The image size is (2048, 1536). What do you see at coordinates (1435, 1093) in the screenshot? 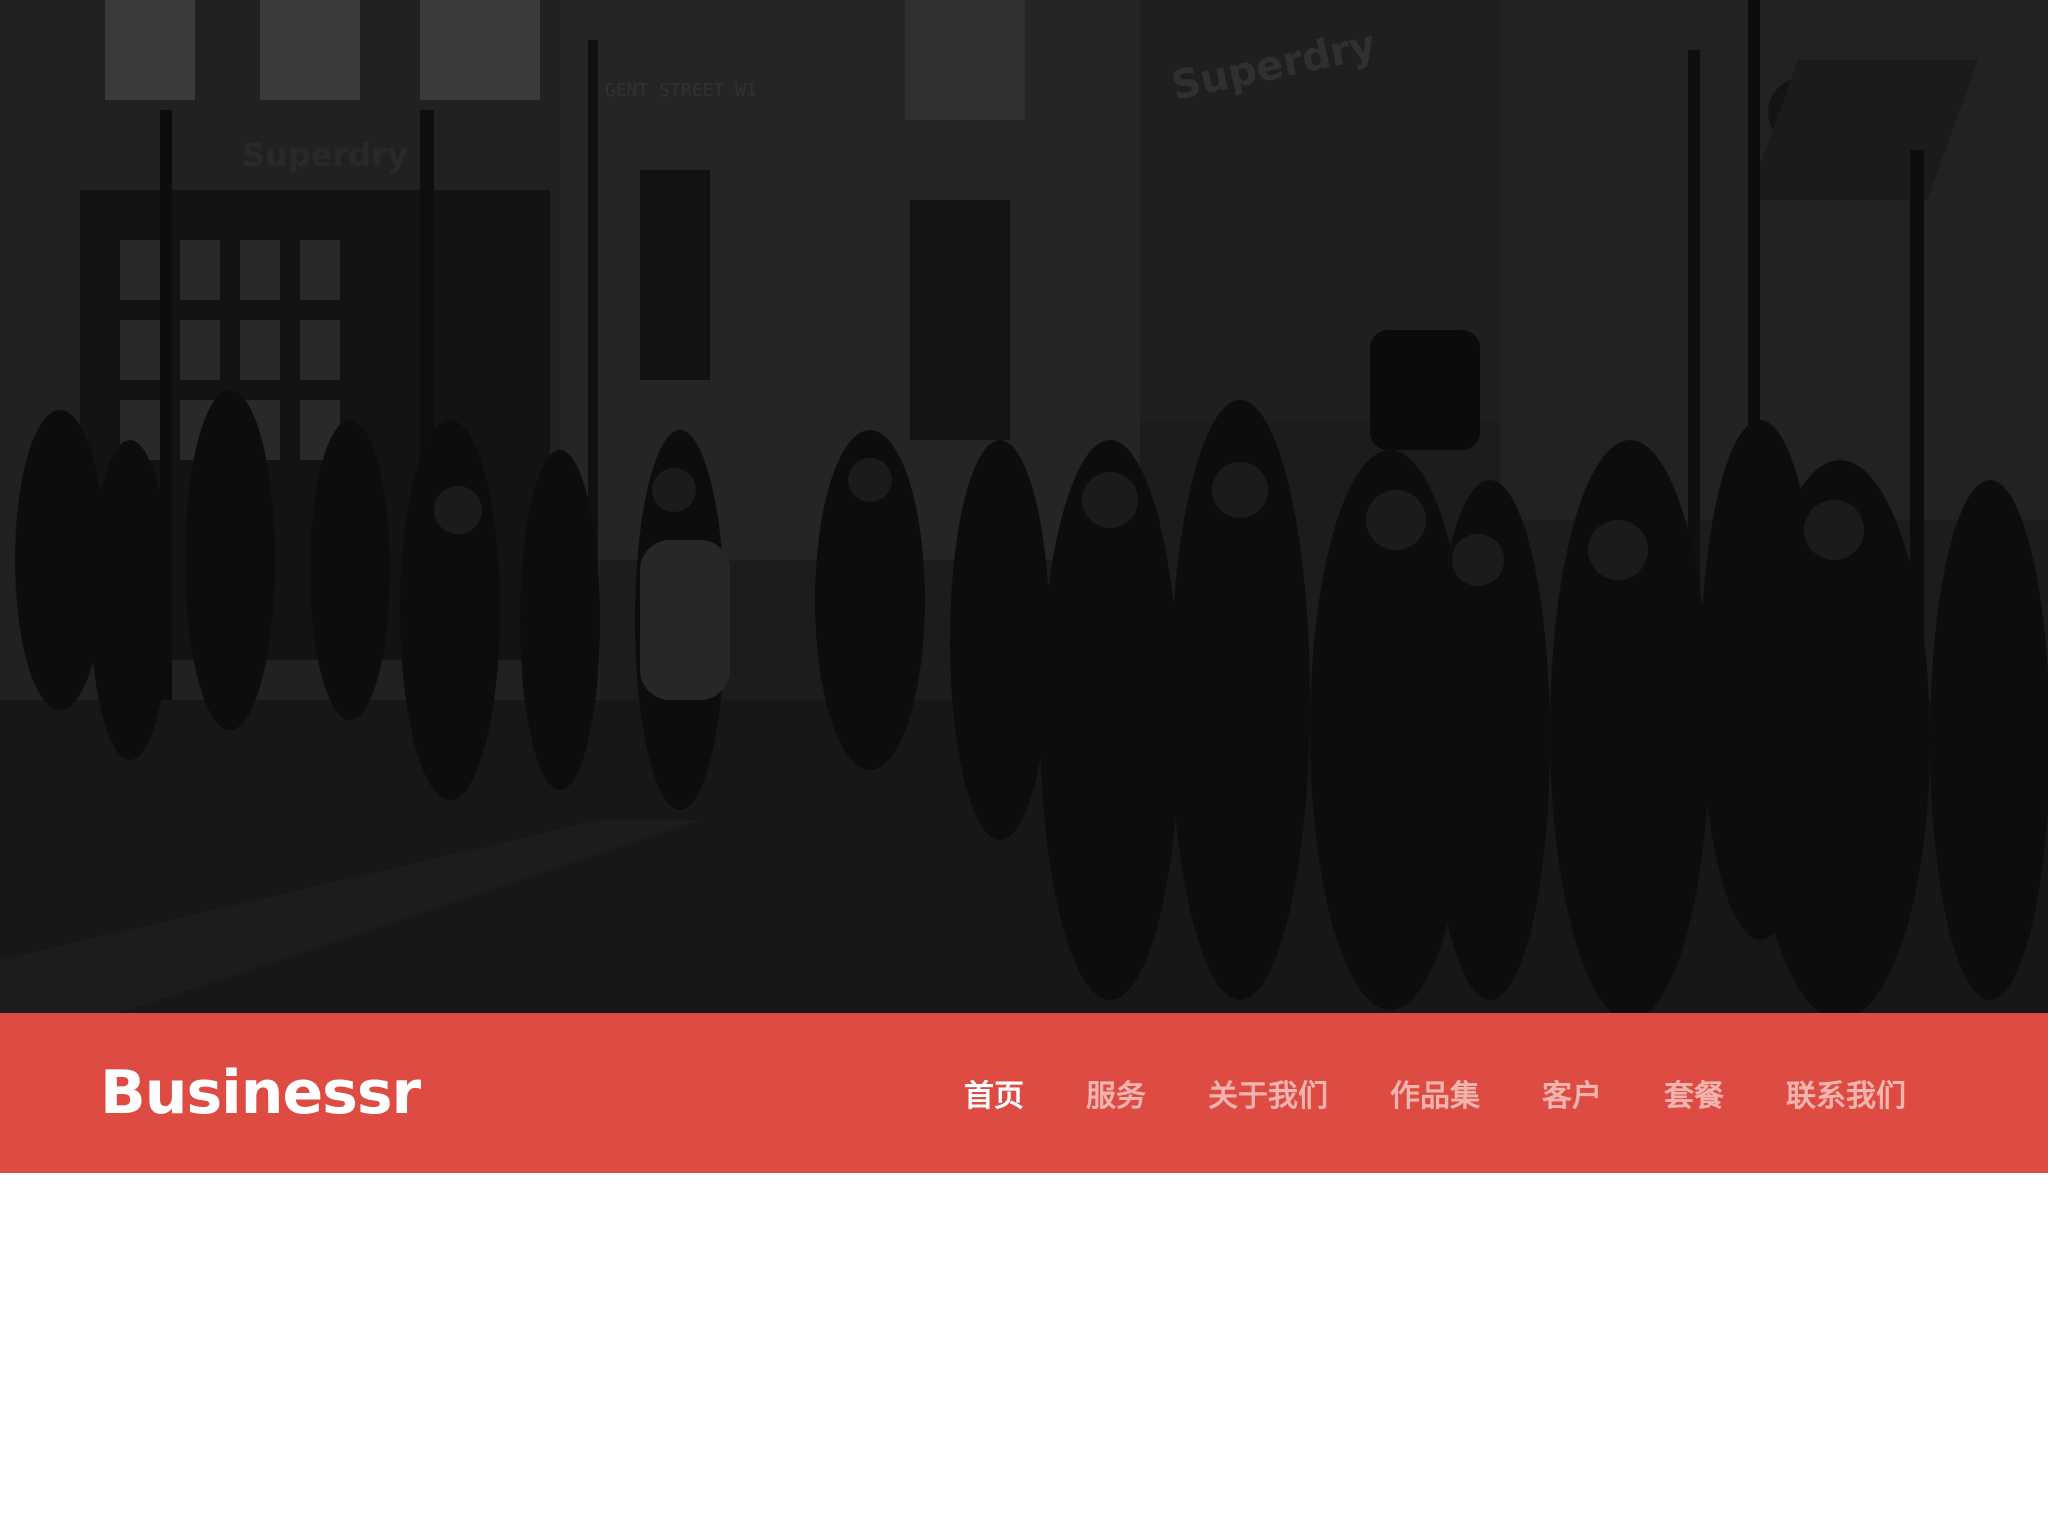
I see `nav-item-portfolio: 作品集` at bounding box center [1435, 1093].